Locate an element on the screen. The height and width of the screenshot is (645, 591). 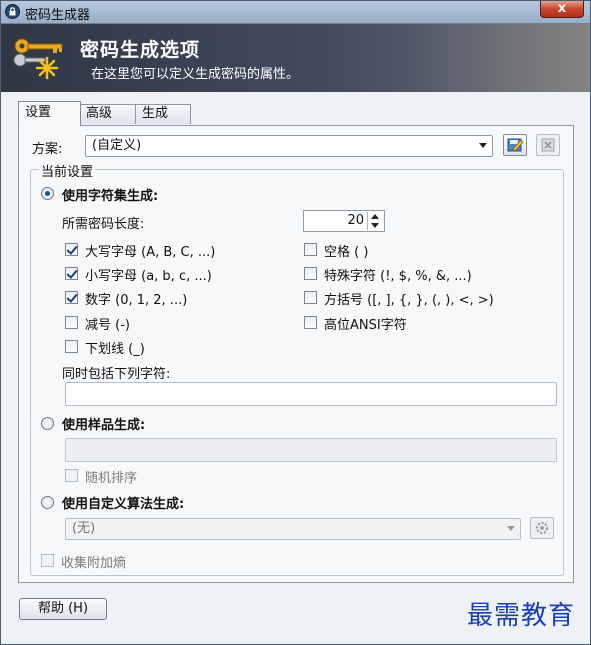
include-also-input is located at coordinates (311, 394).